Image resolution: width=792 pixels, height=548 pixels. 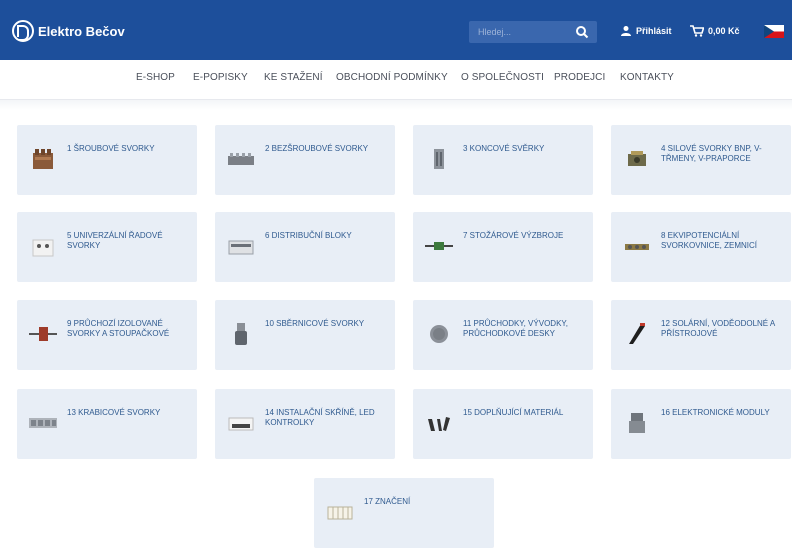 What do you see at coordinates (502, 77) in the screenshot?
I see `nav-item-o-spolecnosti: O SPOLEČNOSTI` at bounding box center [502, 77].